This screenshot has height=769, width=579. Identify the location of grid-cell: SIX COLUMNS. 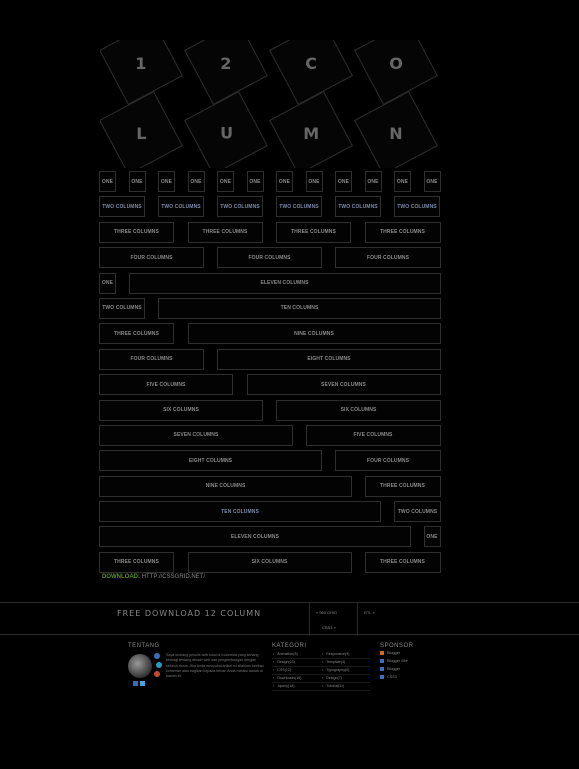
(181, 410).